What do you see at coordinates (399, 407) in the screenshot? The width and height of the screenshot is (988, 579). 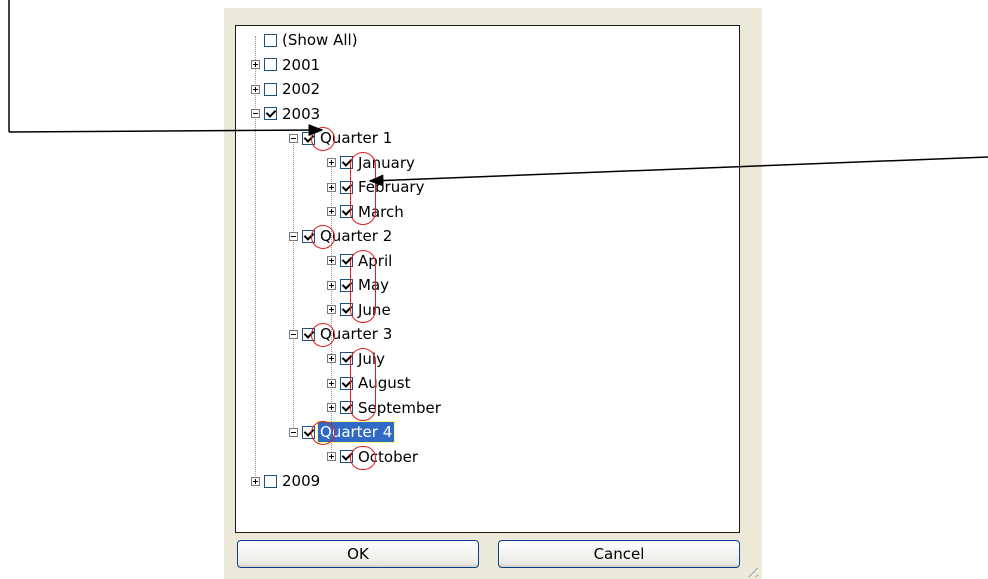 I see `tree-item-label: September` at bounding box center [399, 407].